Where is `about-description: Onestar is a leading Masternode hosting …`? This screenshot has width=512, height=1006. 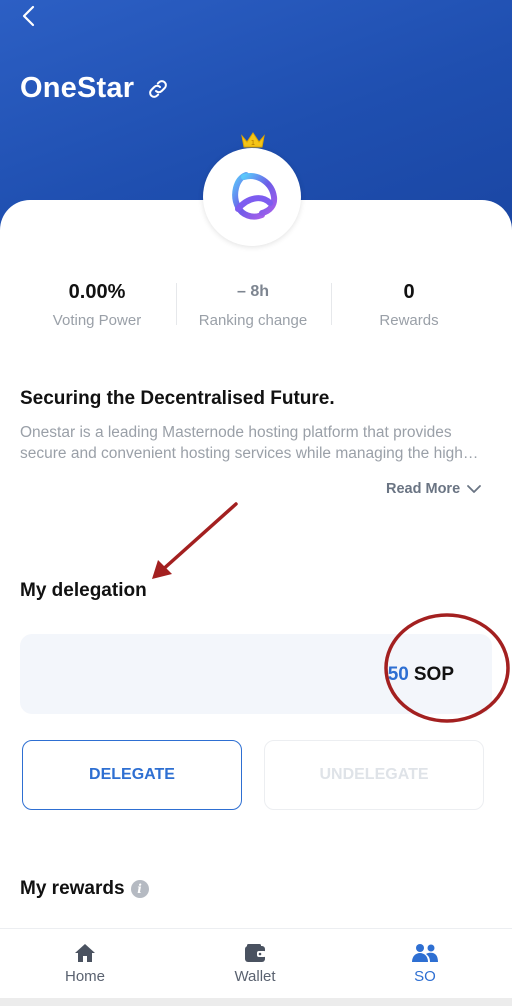 about-description: Onestar is a leading Masternode hosting … is located at coordinates (251, 443).